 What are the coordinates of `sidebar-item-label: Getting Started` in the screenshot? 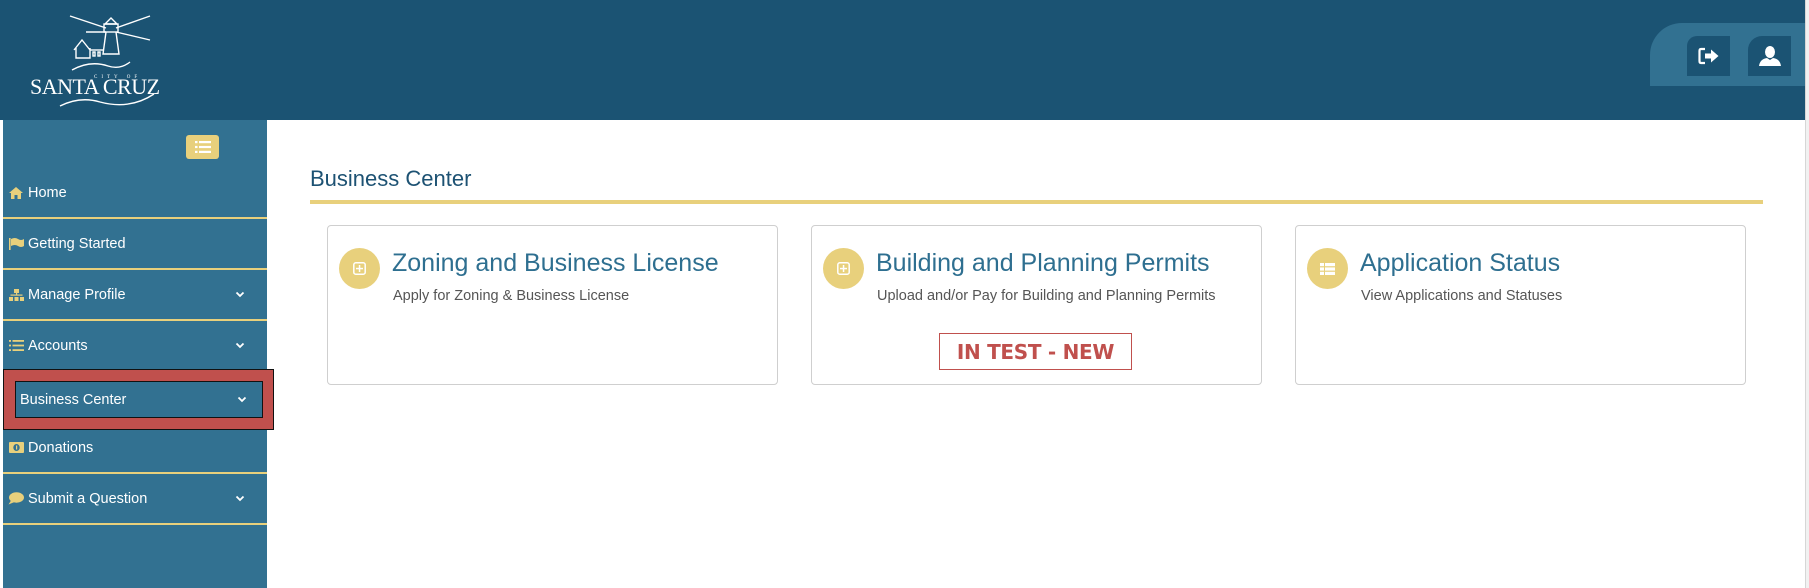 It's located at (77, 243).